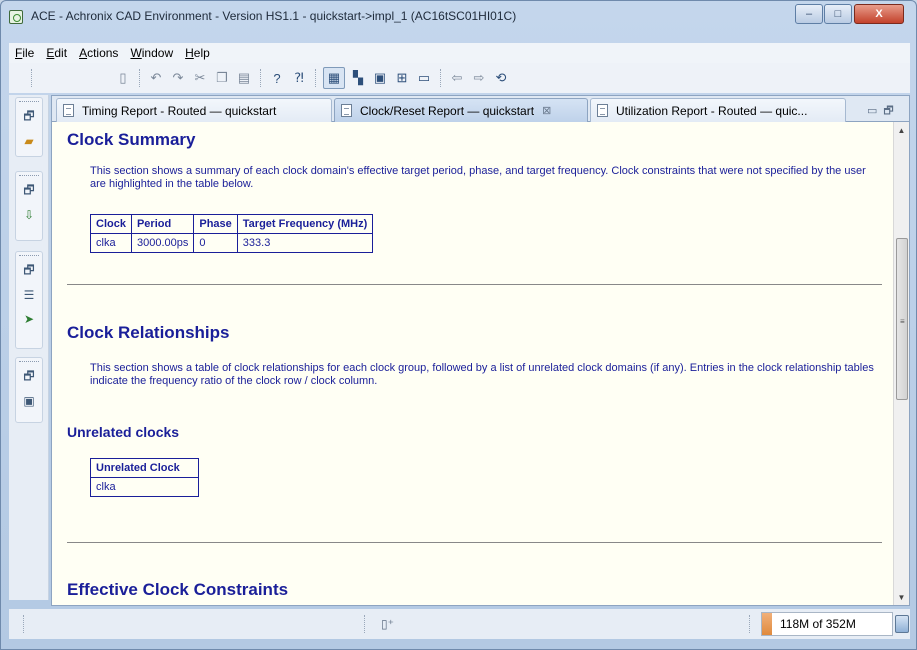  What do you see at coordinates (178, 78) in the screenshot?
I see `forward-arrow-icon: ↷` at bounding box center [178, 78].